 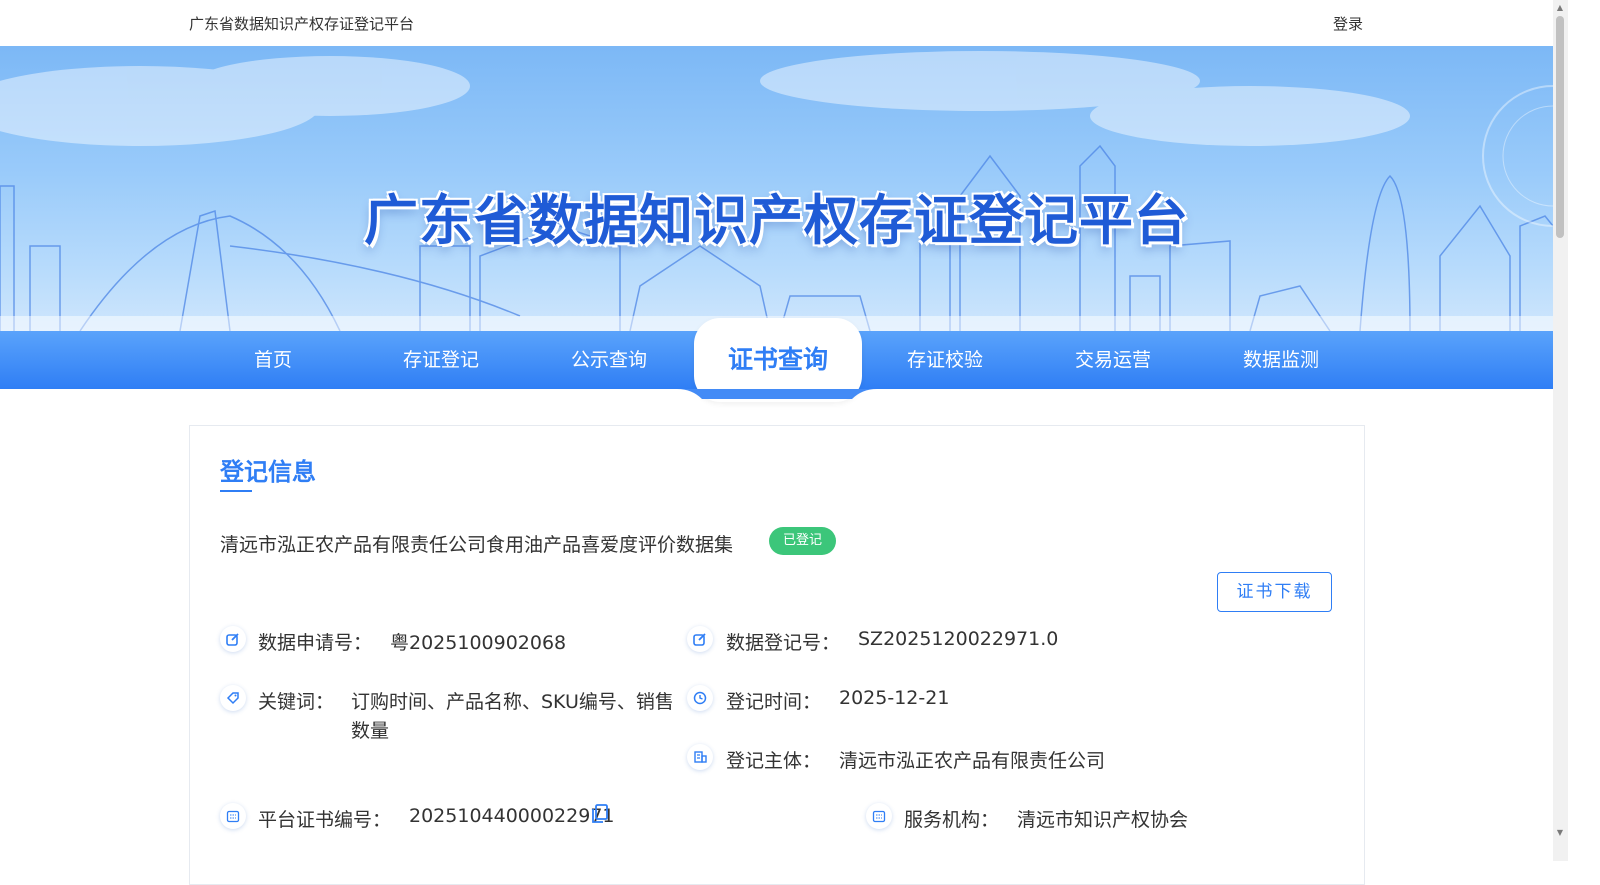 What do you see at coordinates (972, 761) in the screenshot?
I see `reg-subject-value: 清远市泓正农产品有限责任公司` at bounding box center [972, 761].